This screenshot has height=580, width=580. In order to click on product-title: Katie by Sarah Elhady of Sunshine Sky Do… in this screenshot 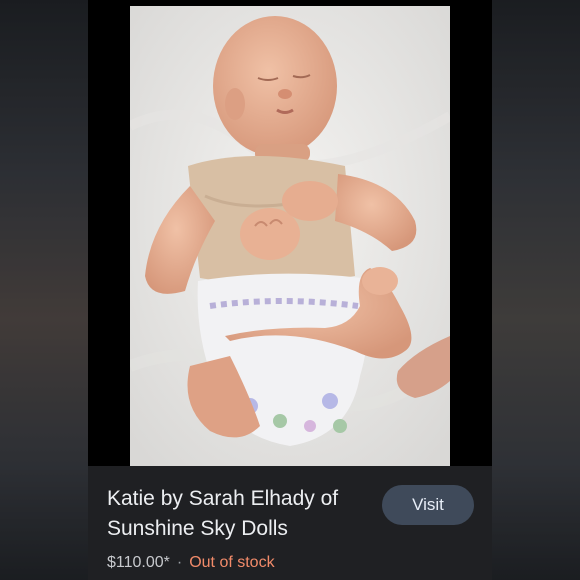, I will do `click(232, 514)`.